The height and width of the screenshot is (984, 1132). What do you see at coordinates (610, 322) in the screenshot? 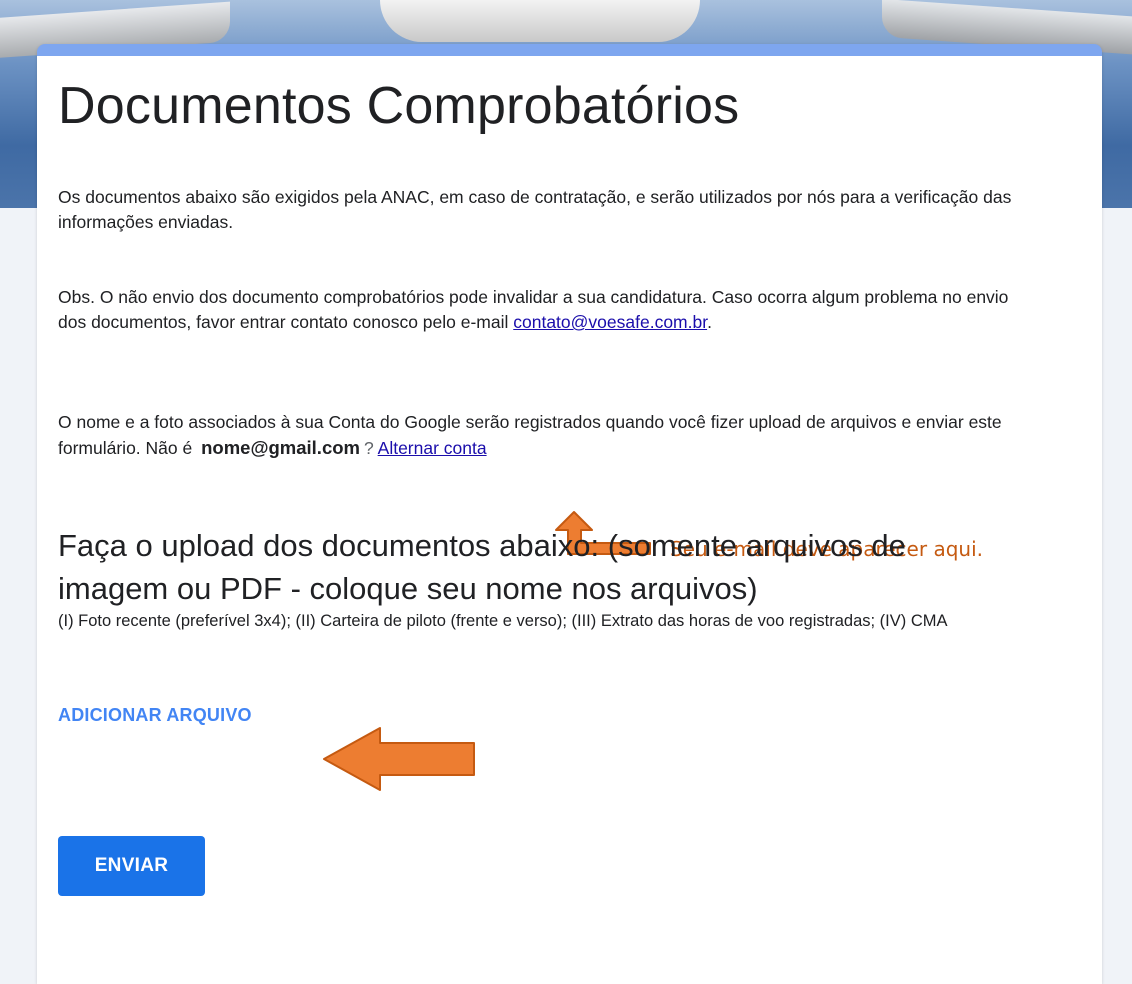
I see `contact-email-link: contato@voesafe.com.br` at bounding box center [610, 322].